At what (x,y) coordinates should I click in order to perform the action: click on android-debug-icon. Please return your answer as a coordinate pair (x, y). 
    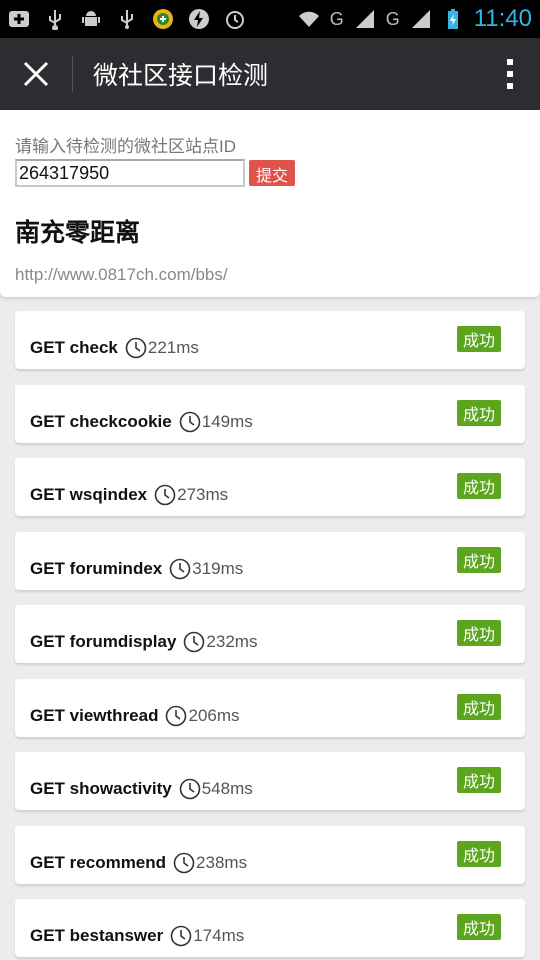
    Looking at the image, I should click on (91, 19).